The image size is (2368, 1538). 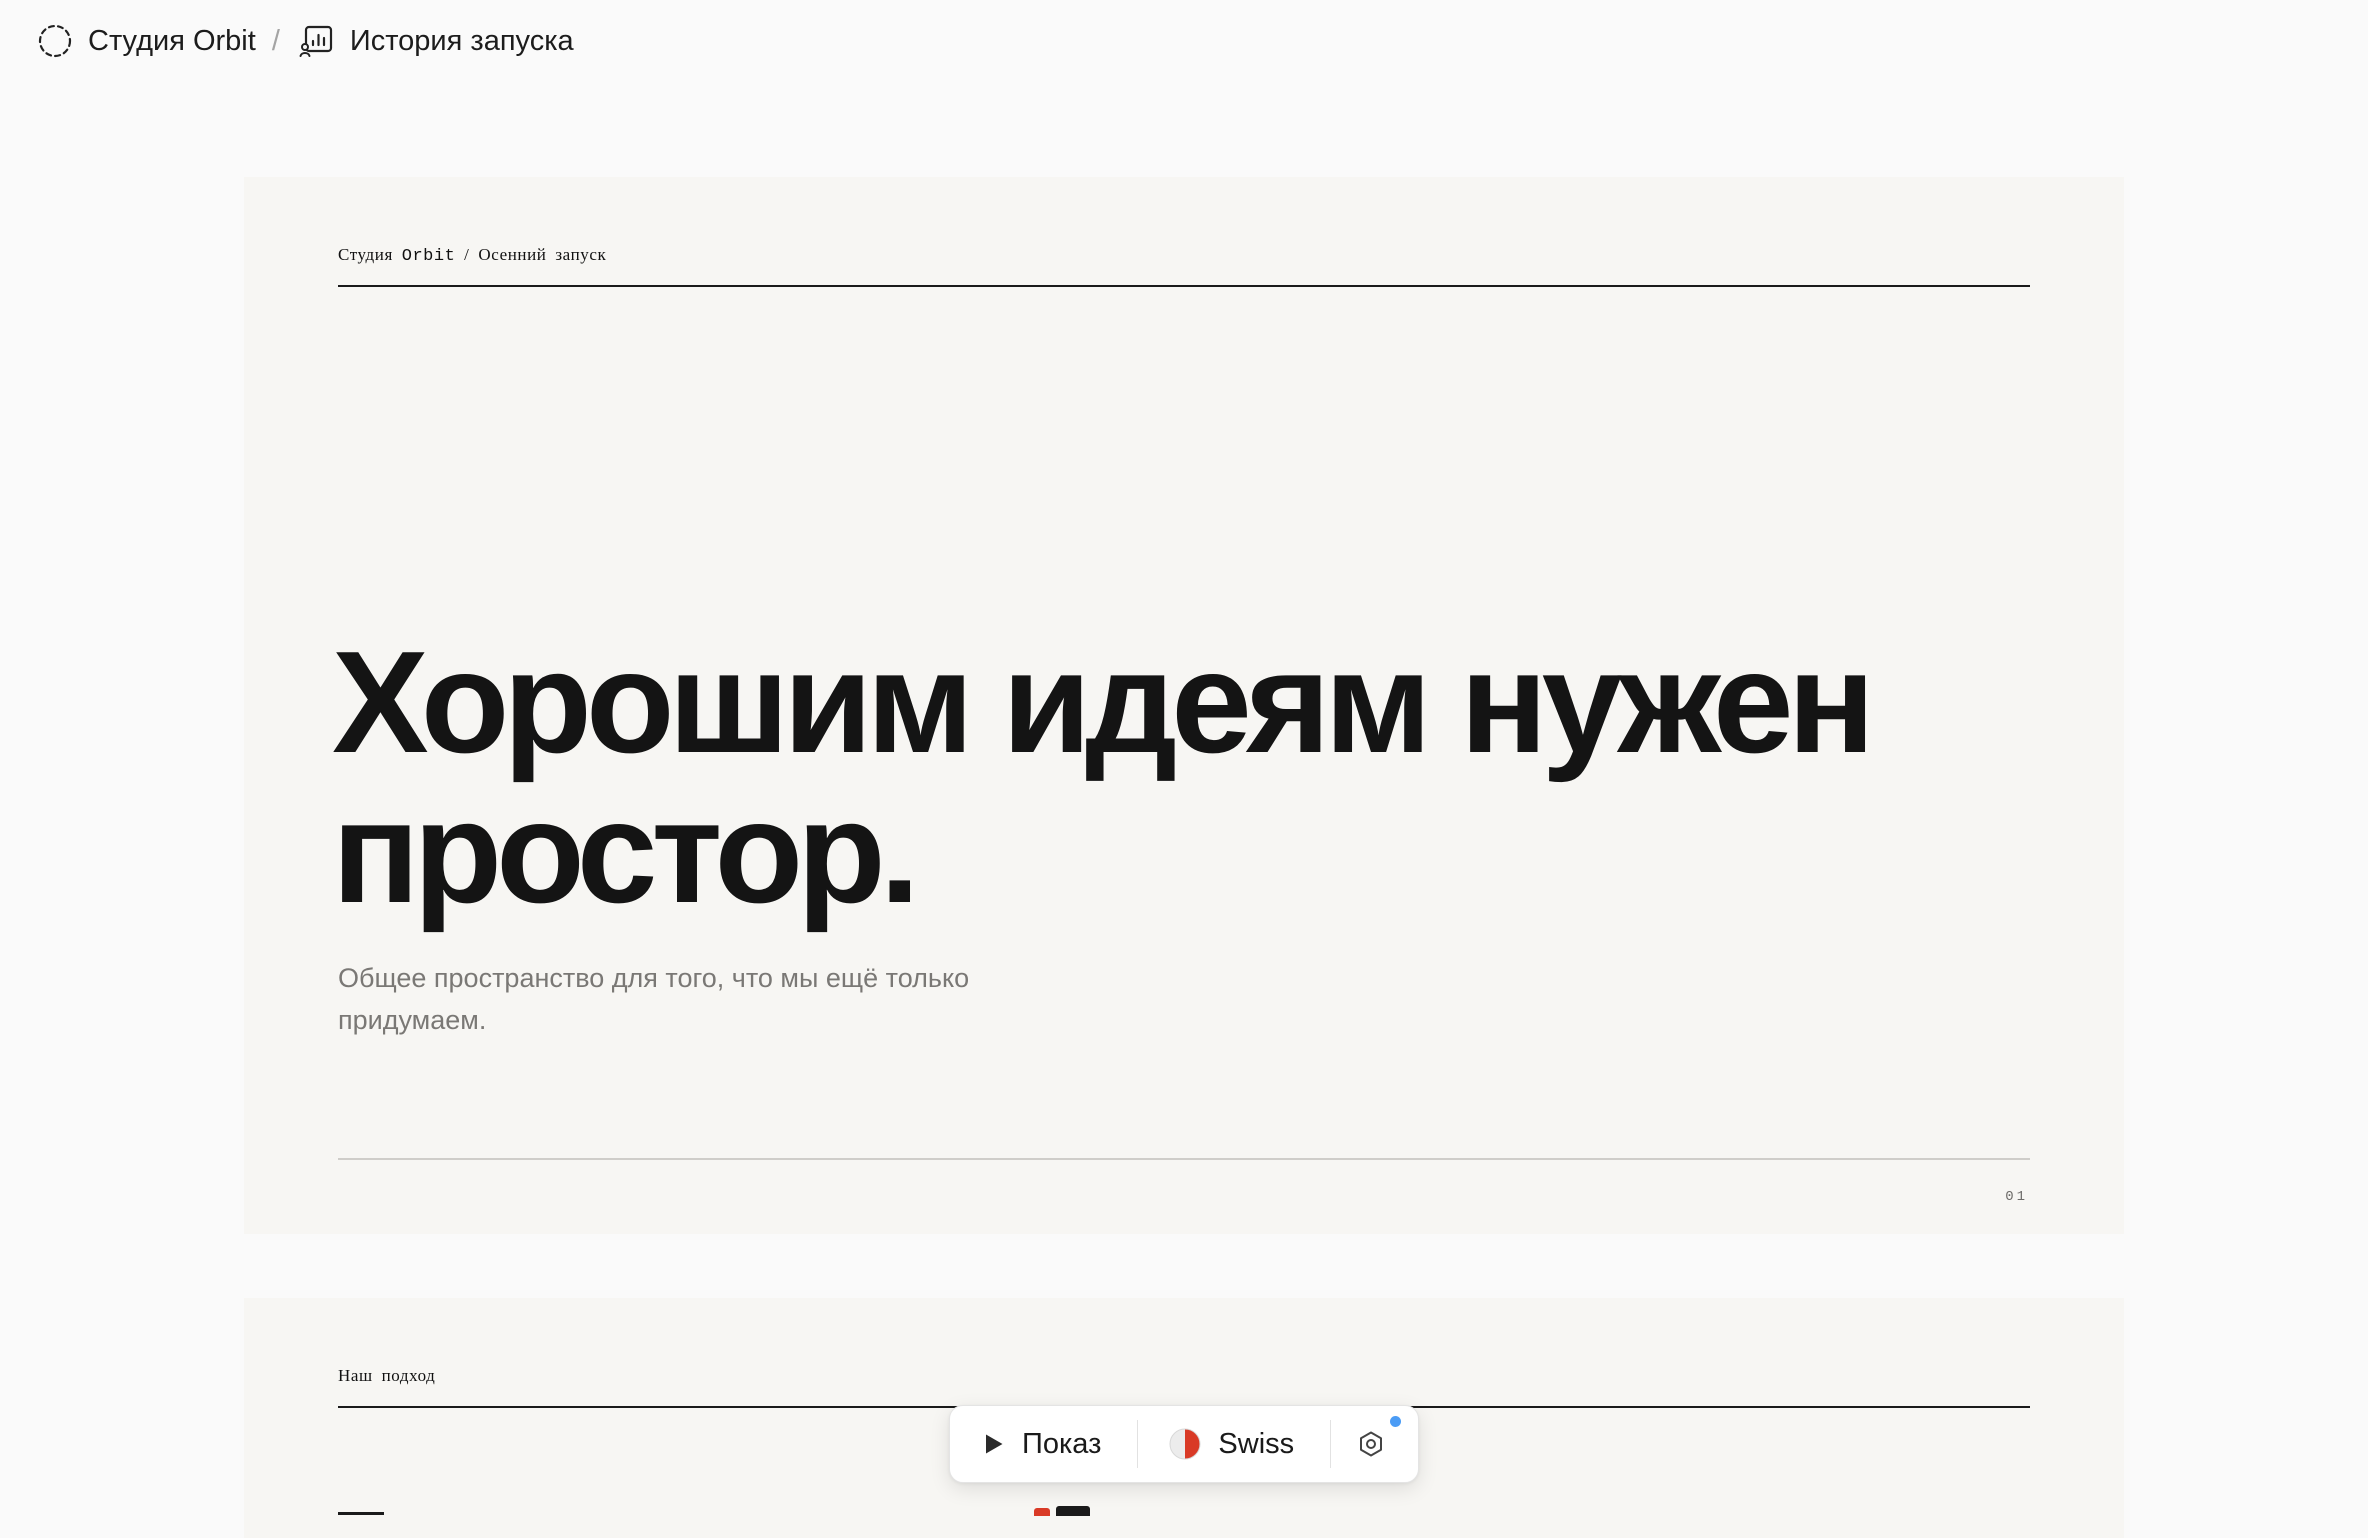 What do you see at coordinates (317, 41) in the screenshot?
I see `presentation-icon` at bounding box center [317, 41].